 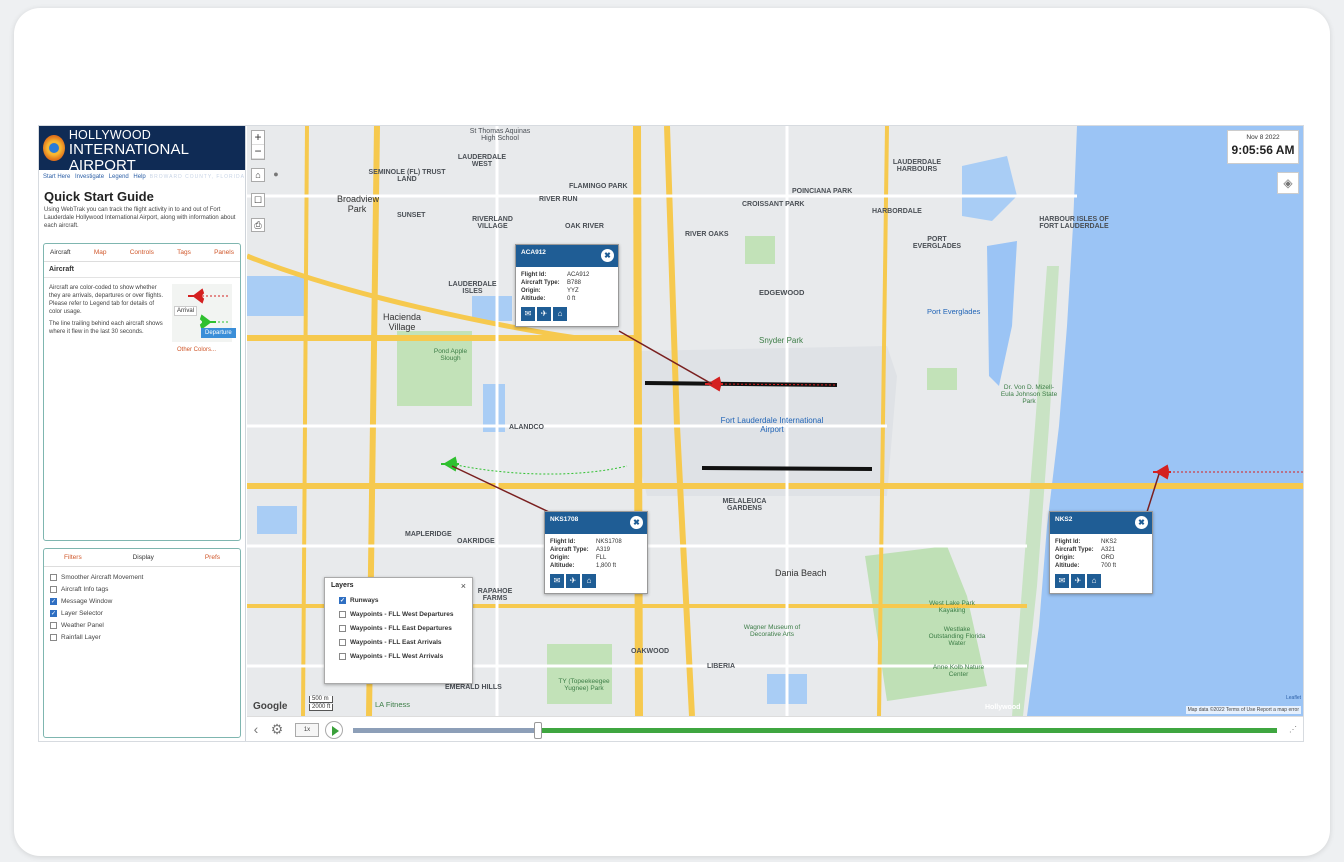 What do you see at coordinates (958, 671) in the screenshot?
I see `label-anne-kolb: Anne Kolb Nature Center` at bounding box center [958, 671].